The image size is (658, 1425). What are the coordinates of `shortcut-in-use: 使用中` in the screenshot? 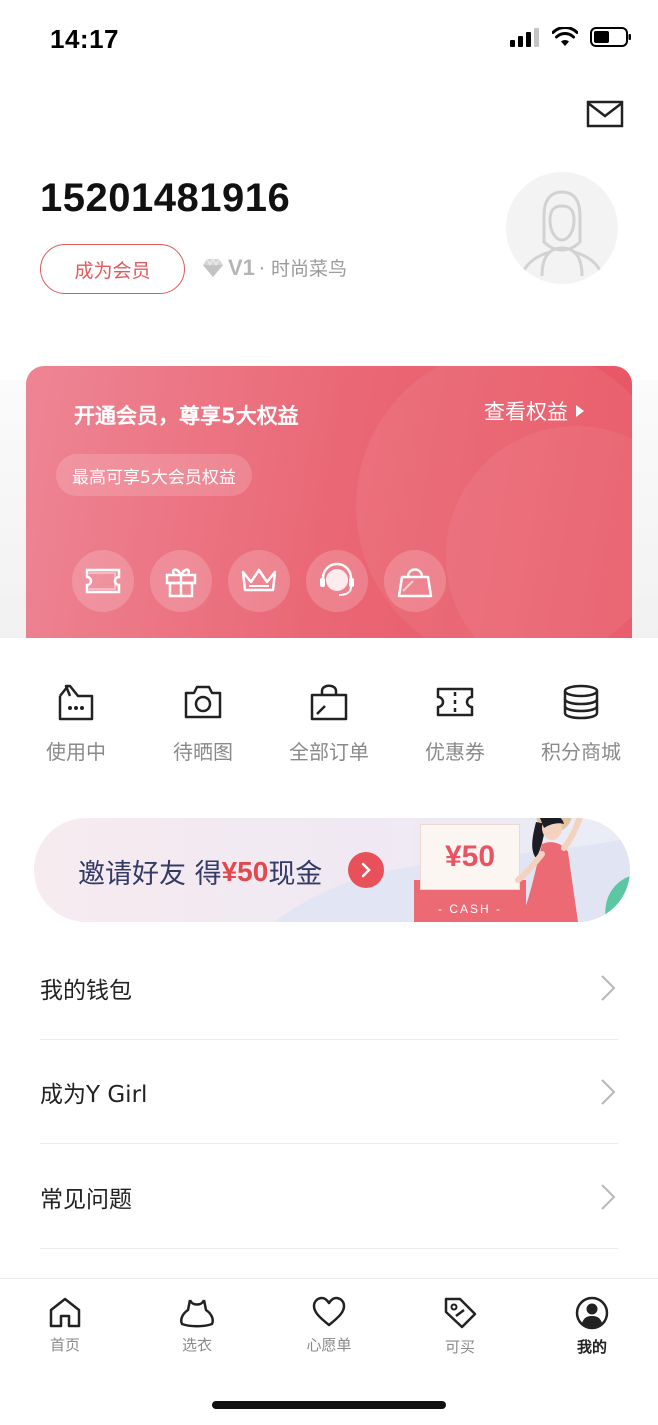 It's located at (76, 722).